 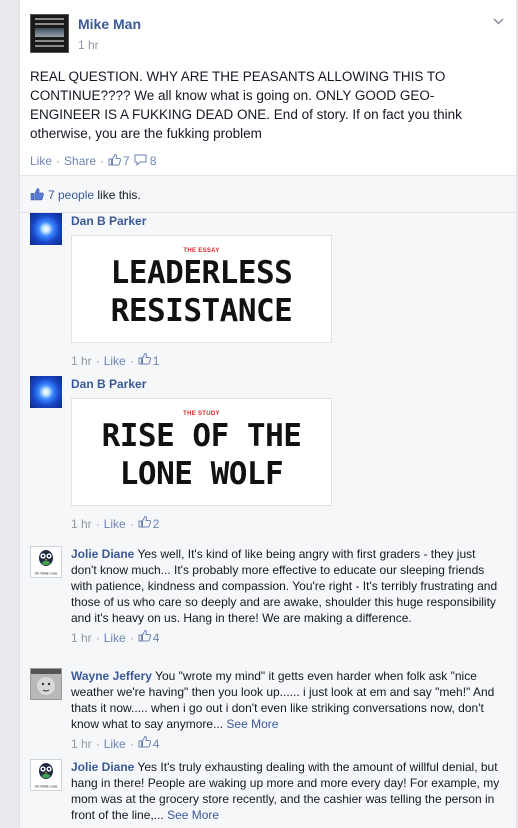 What do you see at coordinates (201, 311) in the screenshot?
I see `attachment-title-line2: RESISTANCE` at bounding box center [201, 311].